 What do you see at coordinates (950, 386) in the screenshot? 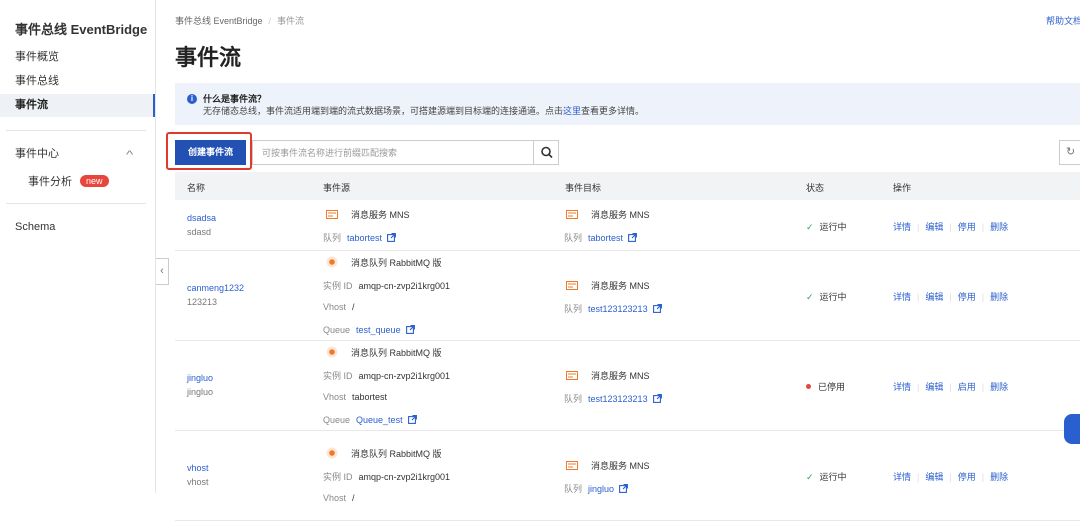
I see `row-actions: 详情 | 编辑 | 启用 | 删除` at bounding box center [950, 386].